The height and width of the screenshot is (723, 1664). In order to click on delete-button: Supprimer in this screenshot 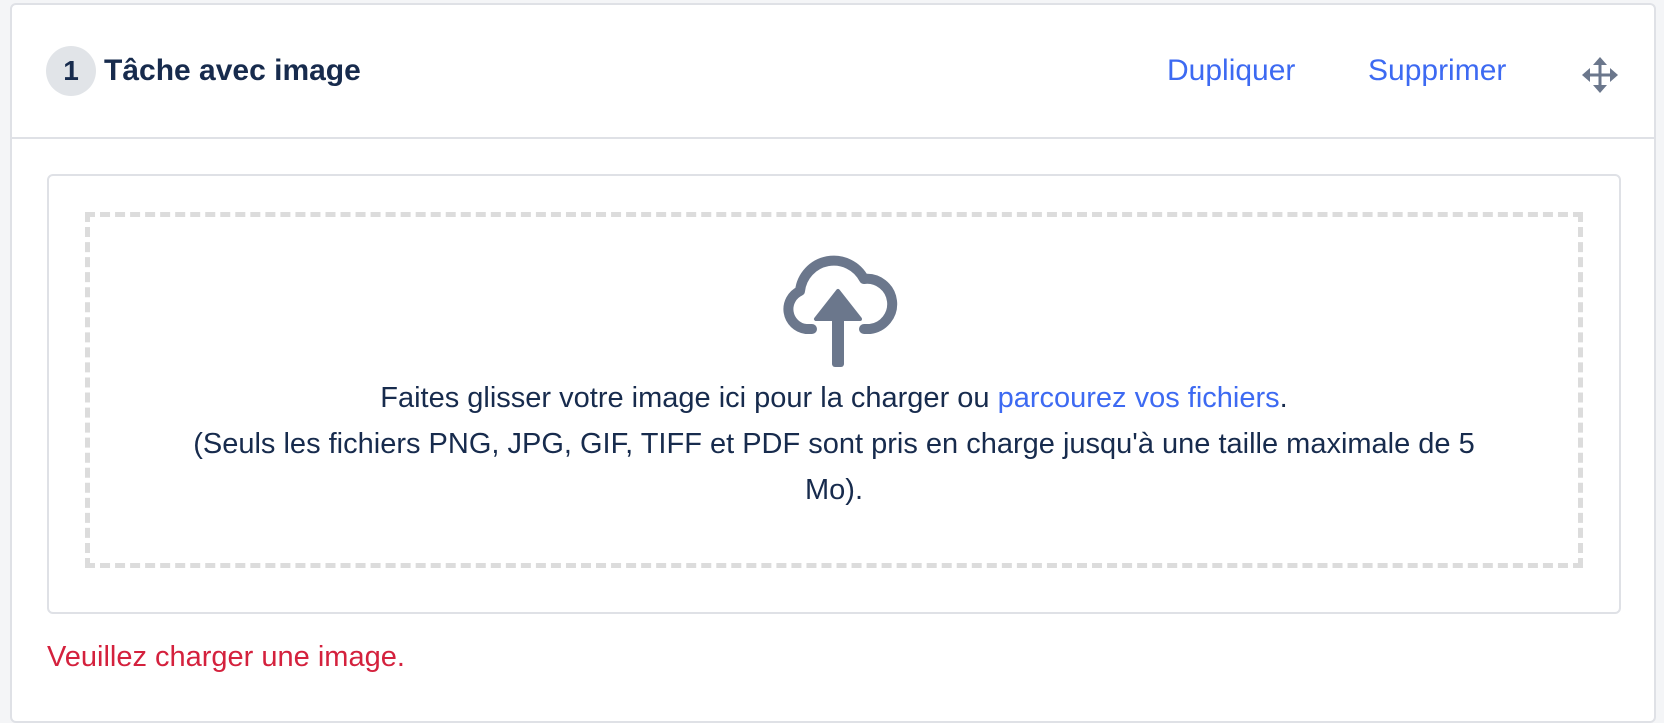, I will do `click(1437, 71)`.